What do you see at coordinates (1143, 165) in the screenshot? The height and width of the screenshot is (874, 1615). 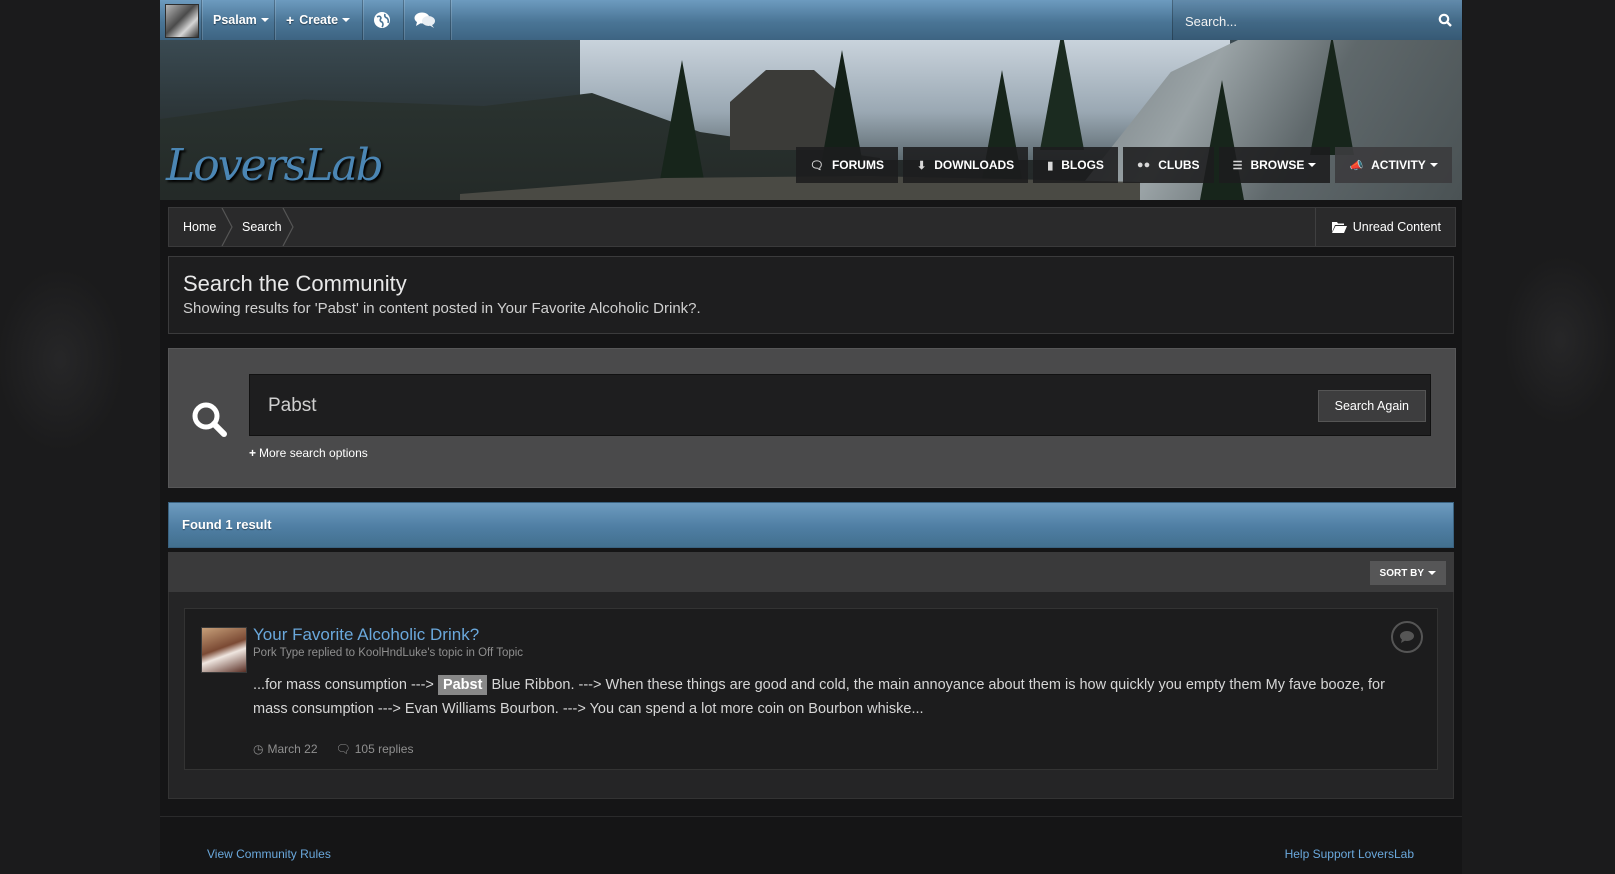 I see `users-icon: ●●` at bounding box center [1143, 165].